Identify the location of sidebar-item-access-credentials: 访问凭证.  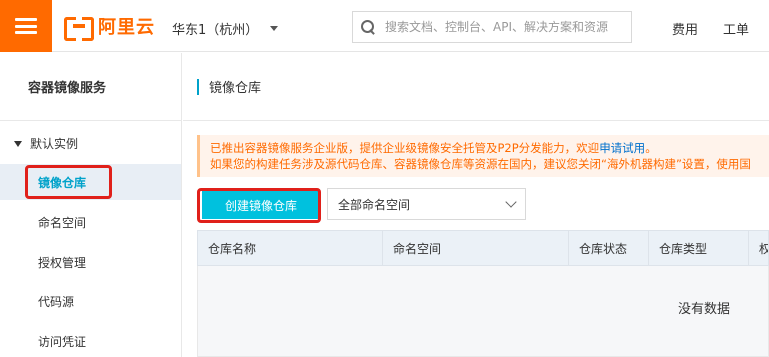
(90, 340).